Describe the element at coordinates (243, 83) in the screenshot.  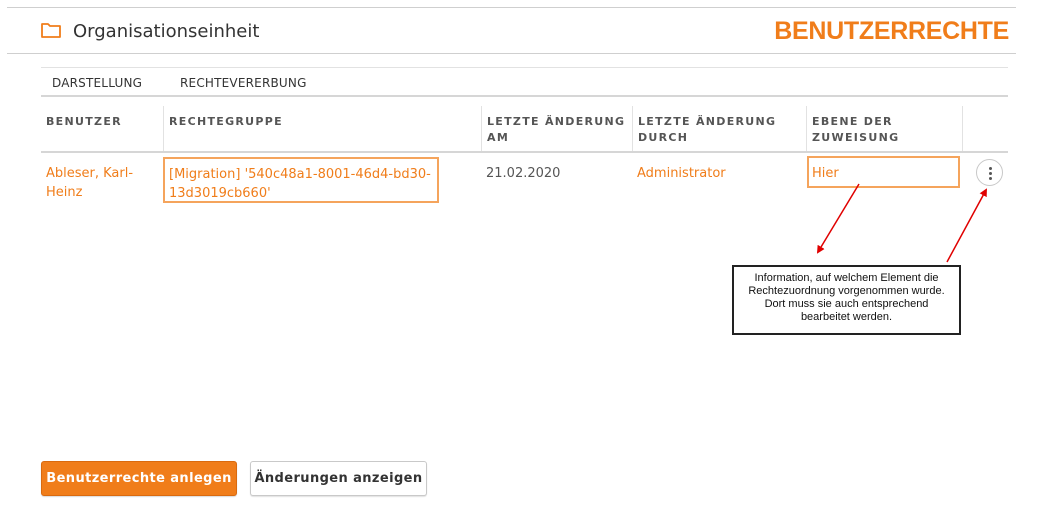
I see `tab-rechtevererbung: RECHTEVERERBUNG` at that location.